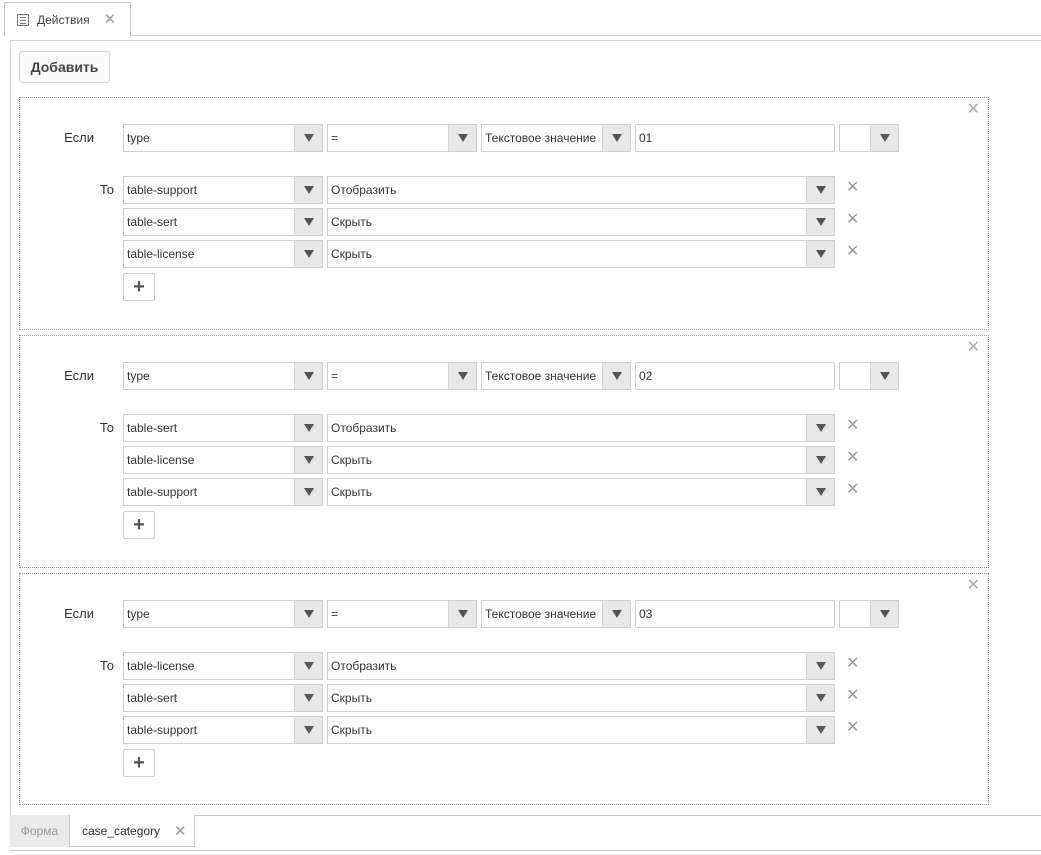 This screenshot has width=1041, height=855. I want to click on condition-value-input: 03, so click(735, 614).